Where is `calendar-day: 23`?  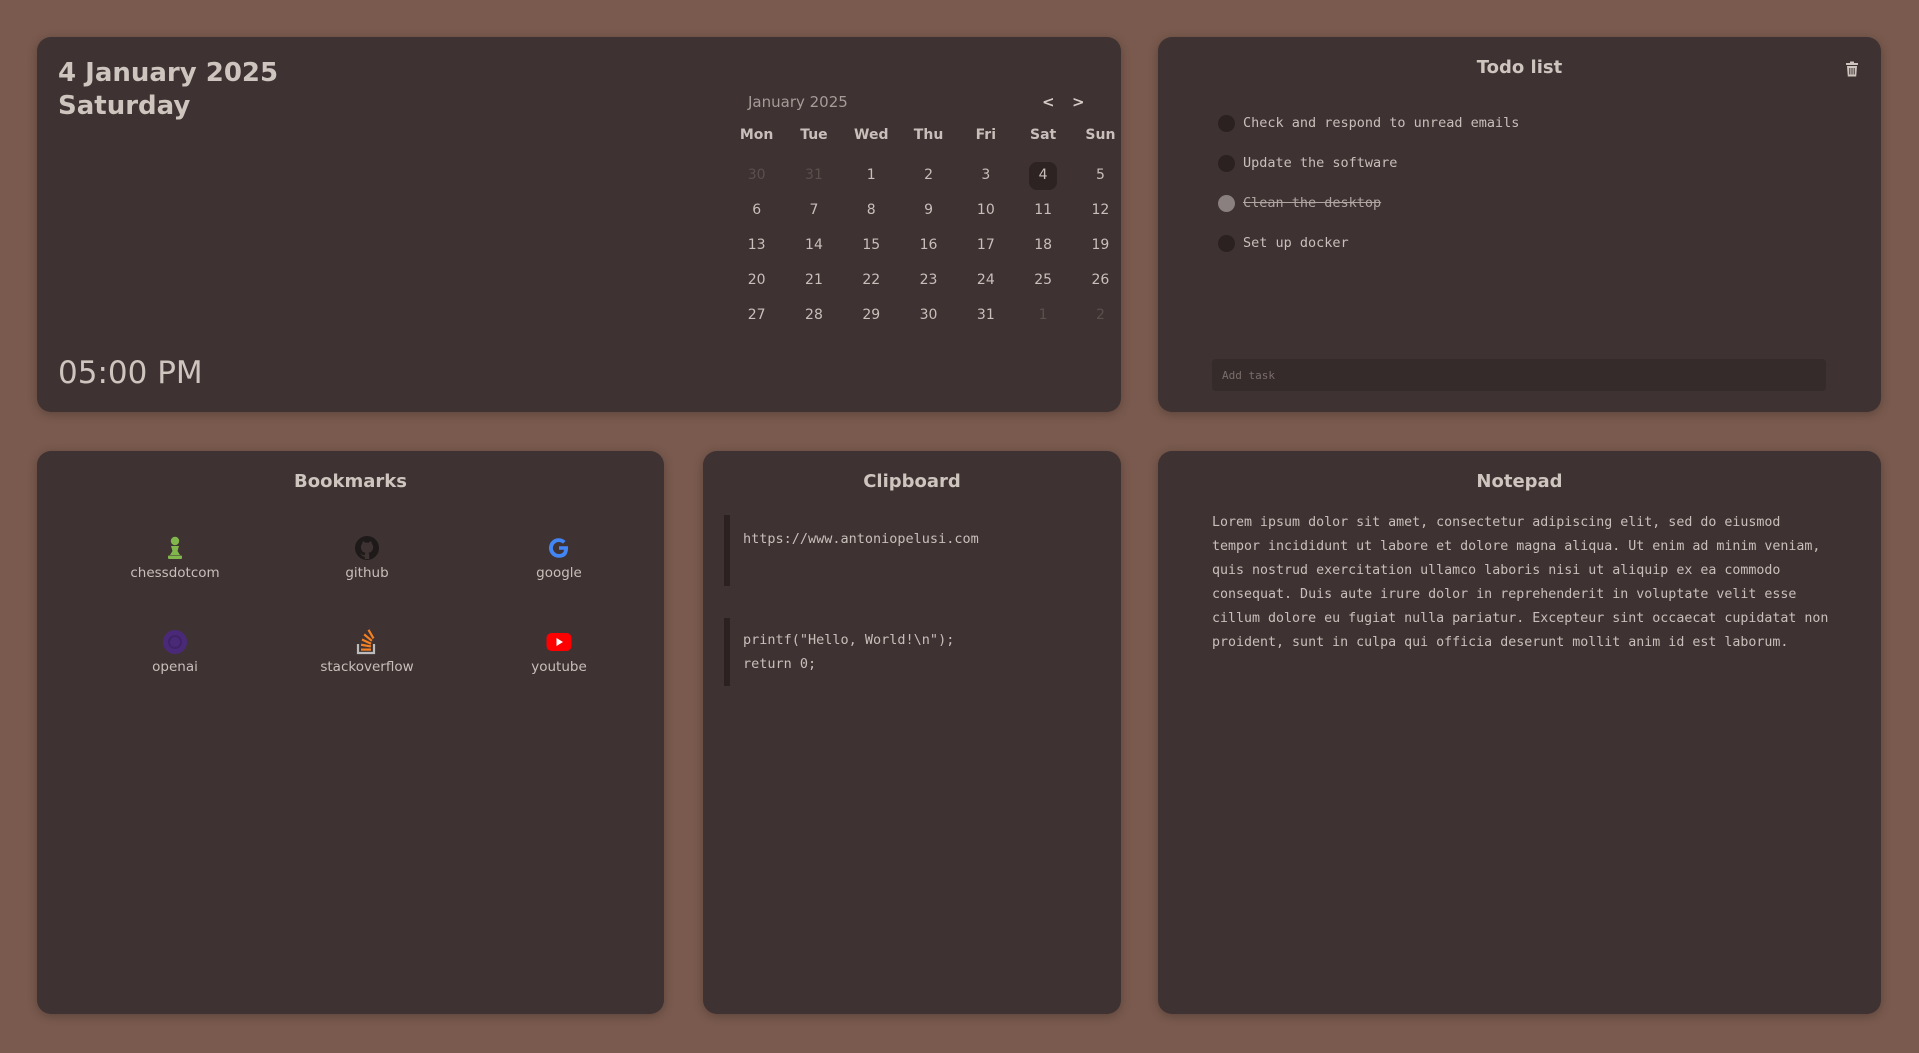 calendar-day: 23 is located at coordinates (928, 280).